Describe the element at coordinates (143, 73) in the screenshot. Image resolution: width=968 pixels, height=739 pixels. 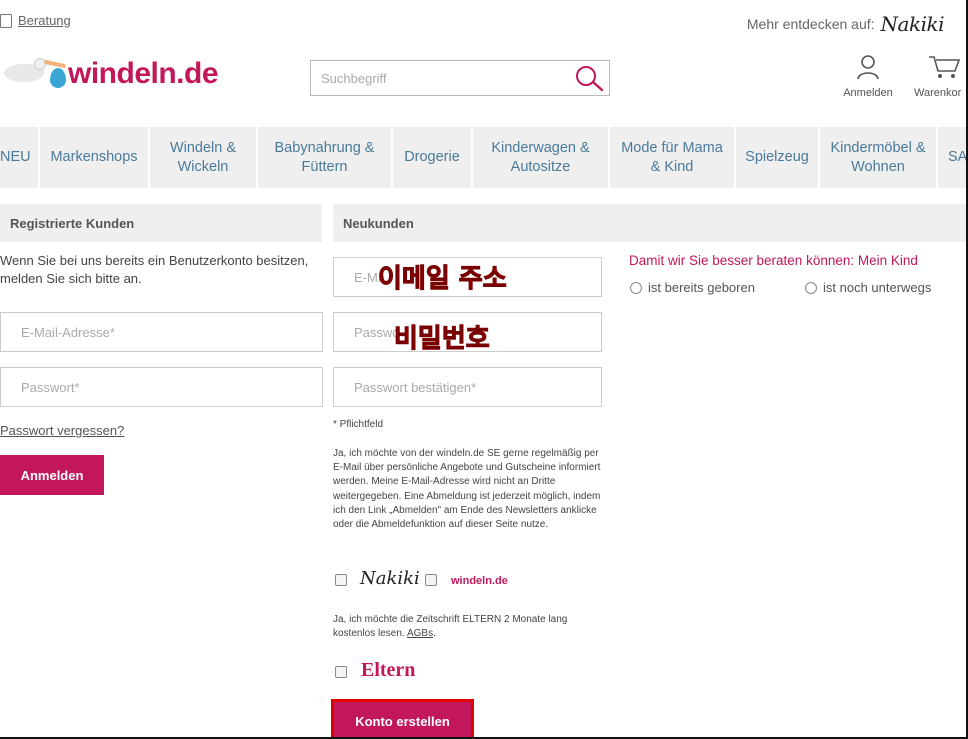
I see `logo-text: windeln.de` at that location.